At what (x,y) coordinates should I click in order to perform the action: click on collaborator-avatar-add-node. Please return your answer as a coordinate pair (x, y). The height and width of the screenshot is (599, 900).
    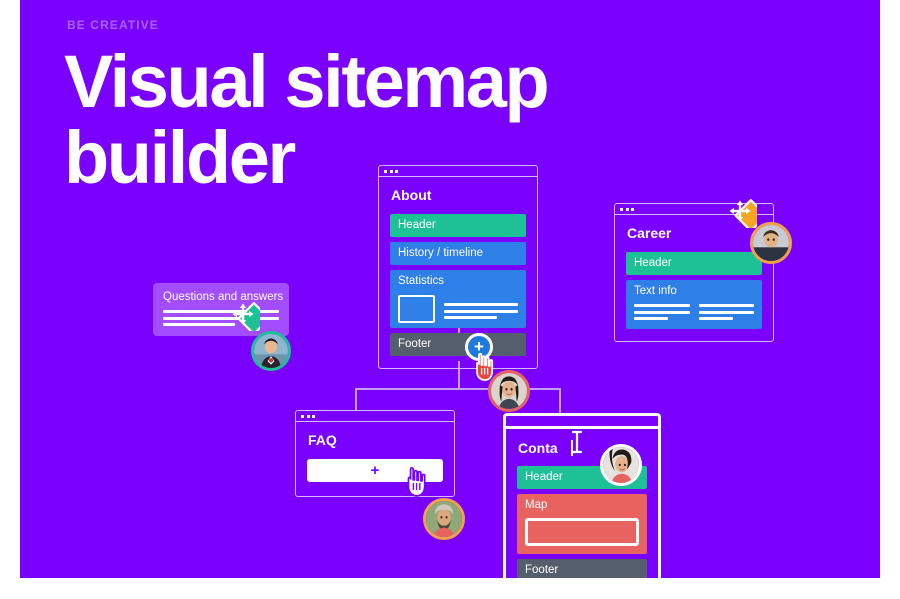
    Looking at the image, I should click on (509, 391).